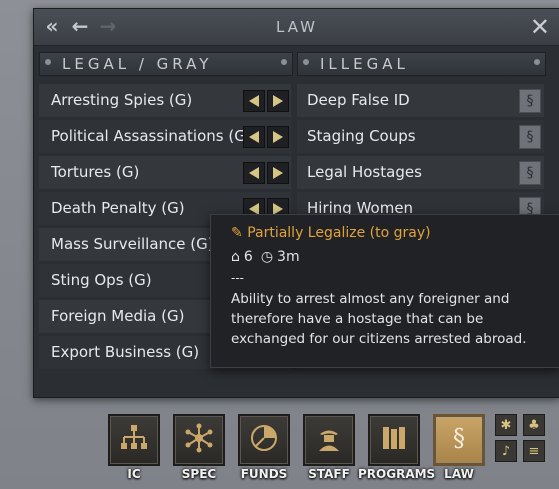 This screenshot has width=559, height=489. Describe the element at coordinates (132, 244) in the screenshot. I see `legal-row-label: Mass Surveillance (G)` at that location.